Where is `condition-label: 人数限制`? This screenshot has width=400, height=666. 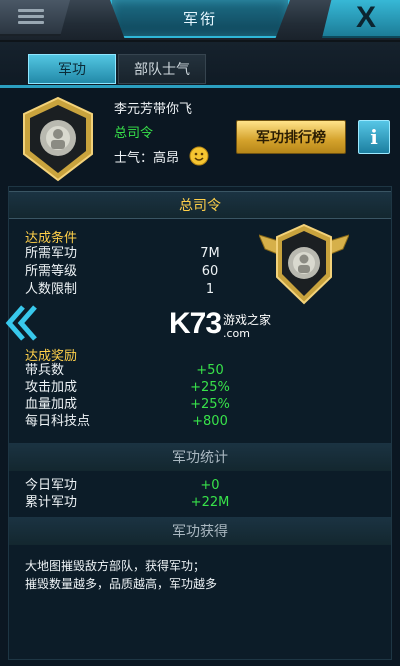
condition-label: 人数限制 is located at coordinates (51, 289).